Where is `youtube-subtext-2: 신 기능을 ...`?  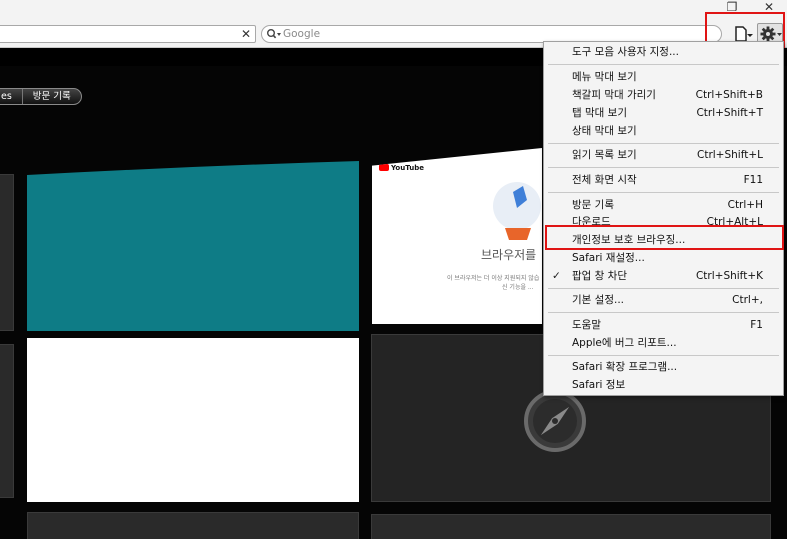
youtube-subtext-2: 신 기능을 ... is located at coordinates (518, 287).